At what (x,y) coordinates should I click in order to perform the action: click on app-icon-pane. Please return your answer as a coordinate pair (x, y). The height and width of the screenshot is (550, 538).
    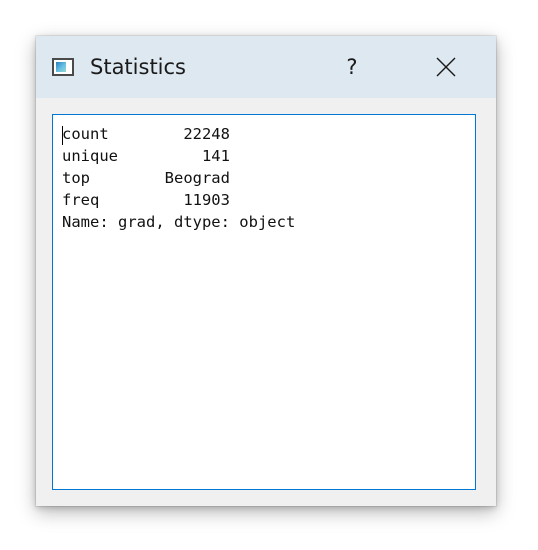
    Looking at the image, I should click on (61, 67).